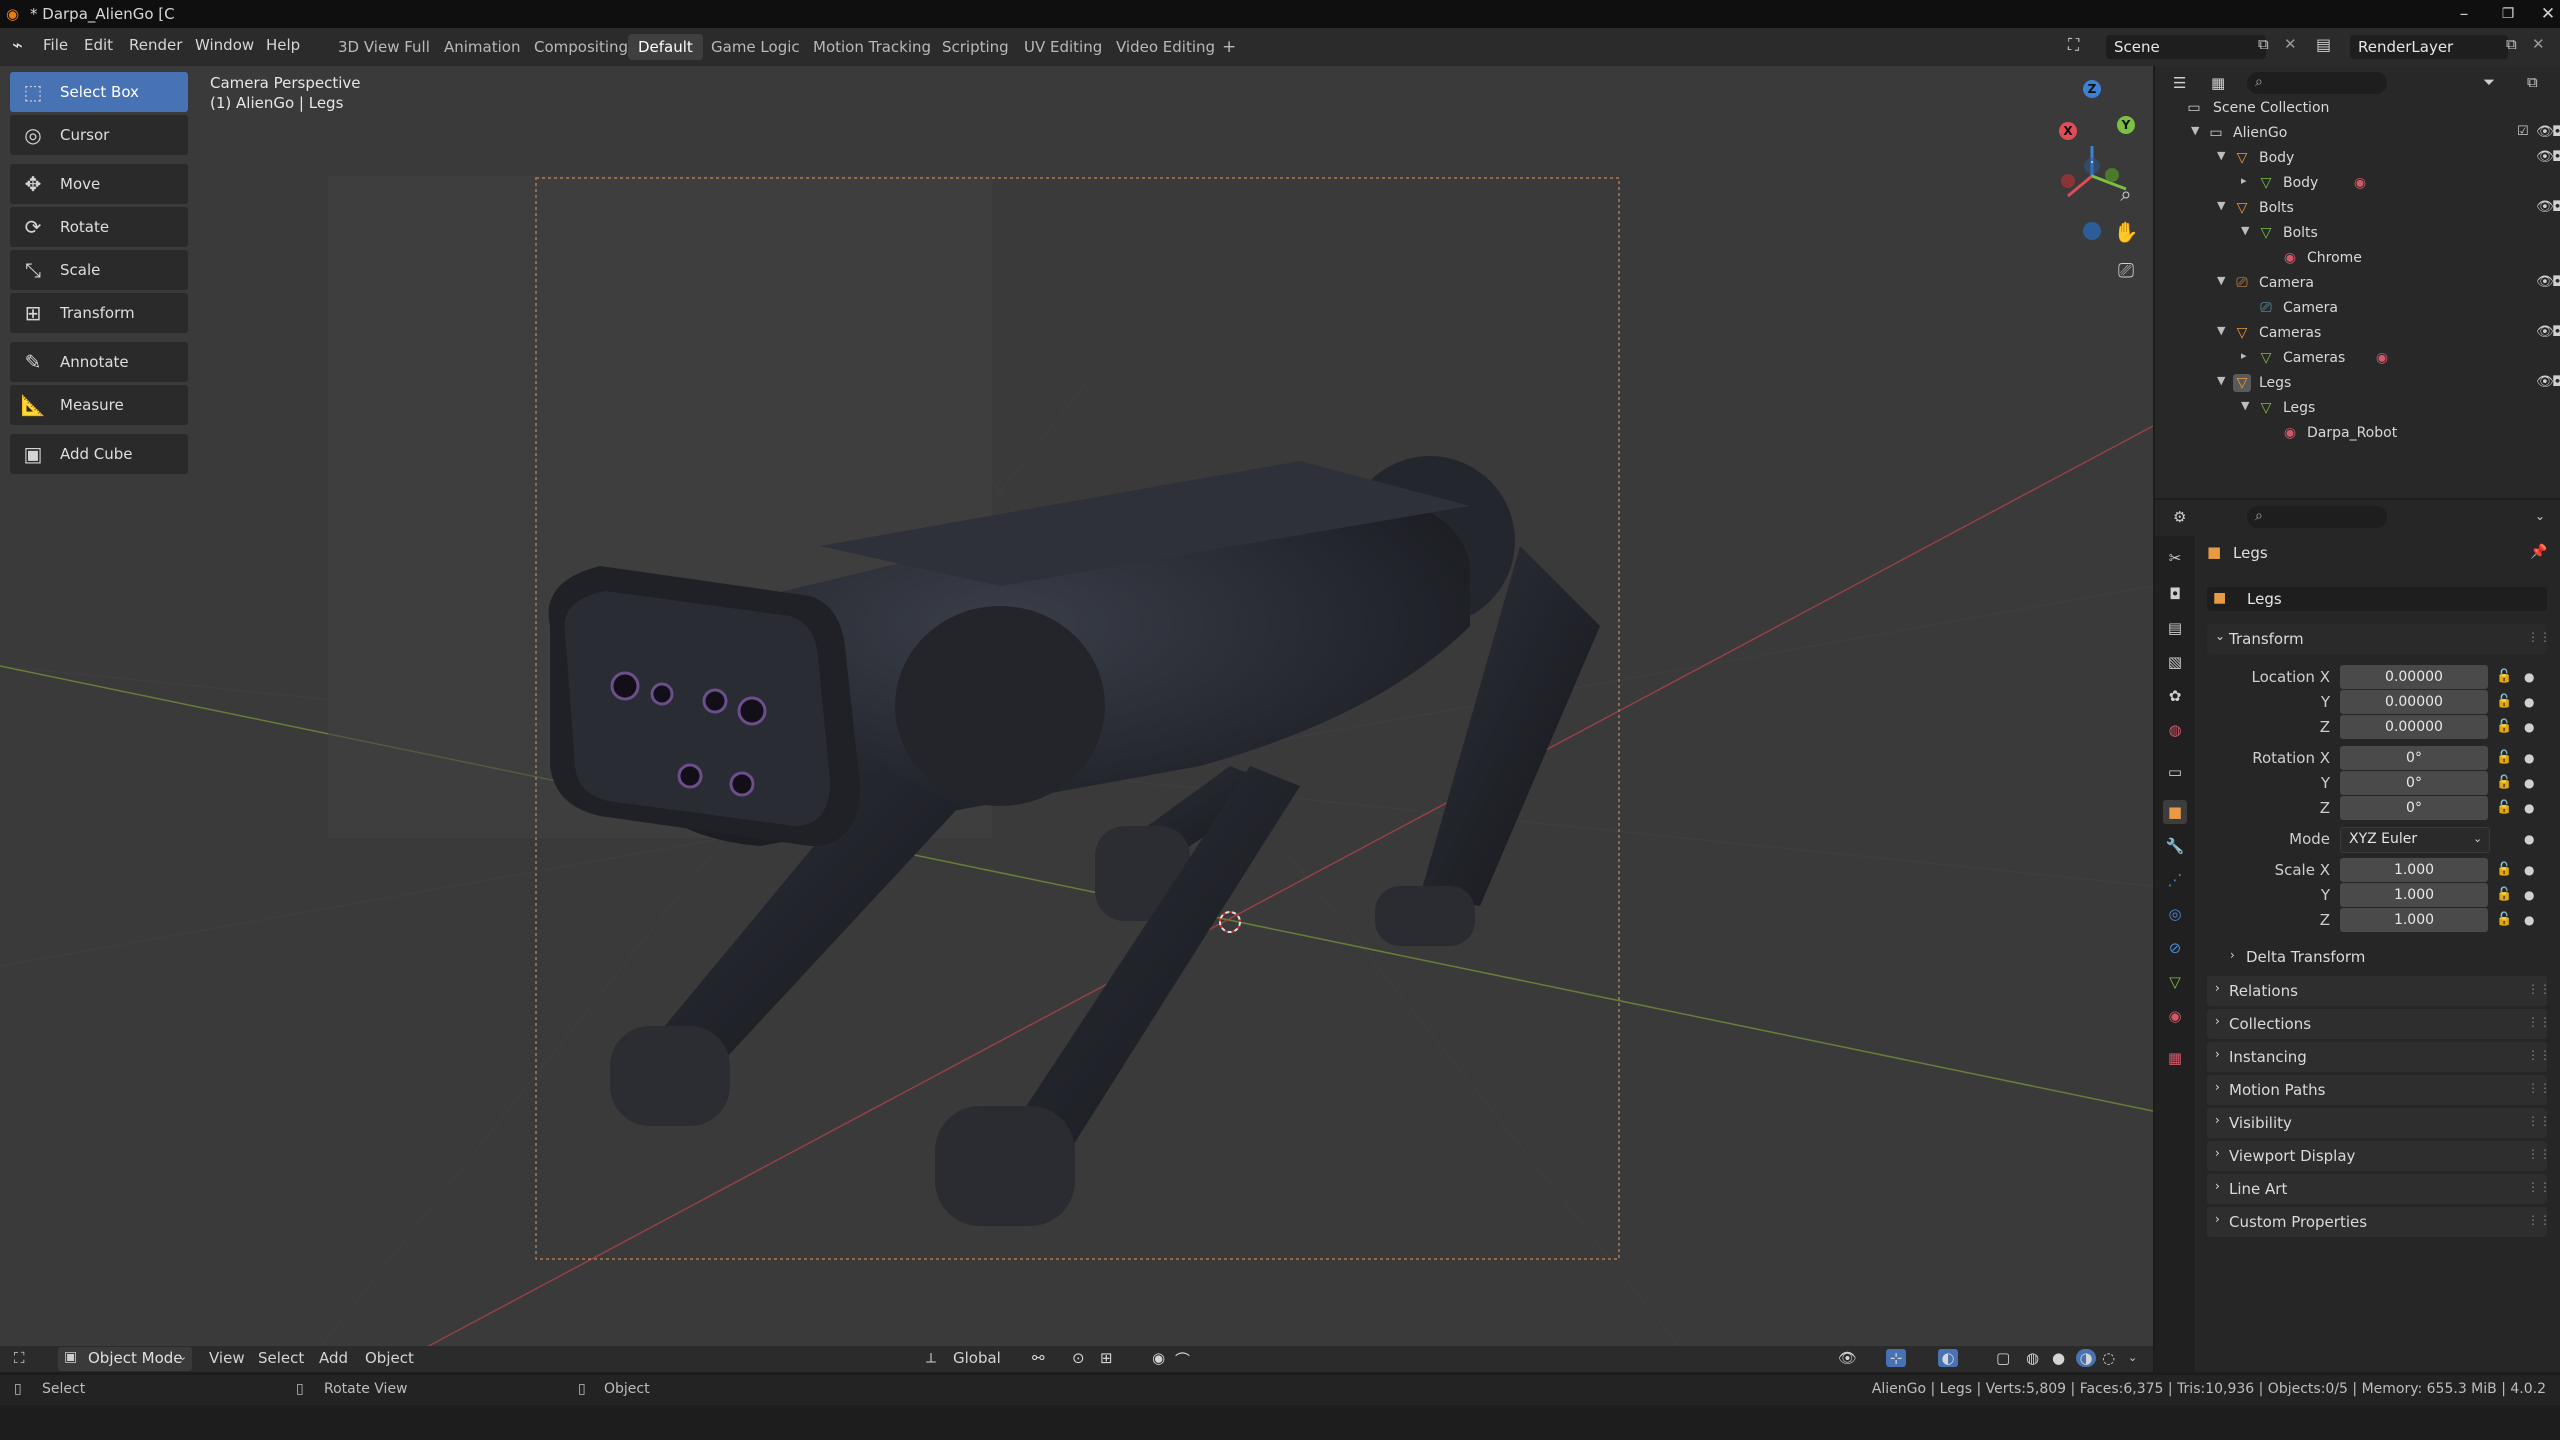 The width and height of the screenshot is (2560, 1440). I want to click on location-y-field: 0.00000, so click(2414, 702).